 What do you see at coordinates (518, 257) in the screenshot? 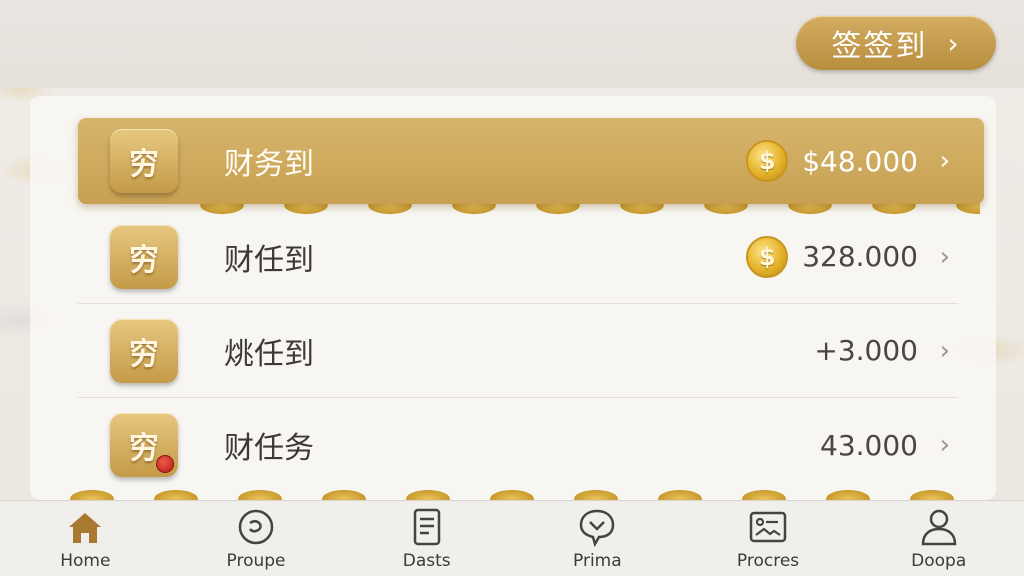
I see `task-row: 穷 财任到 $ 328.000 ›` at bounding box center [518, 257].